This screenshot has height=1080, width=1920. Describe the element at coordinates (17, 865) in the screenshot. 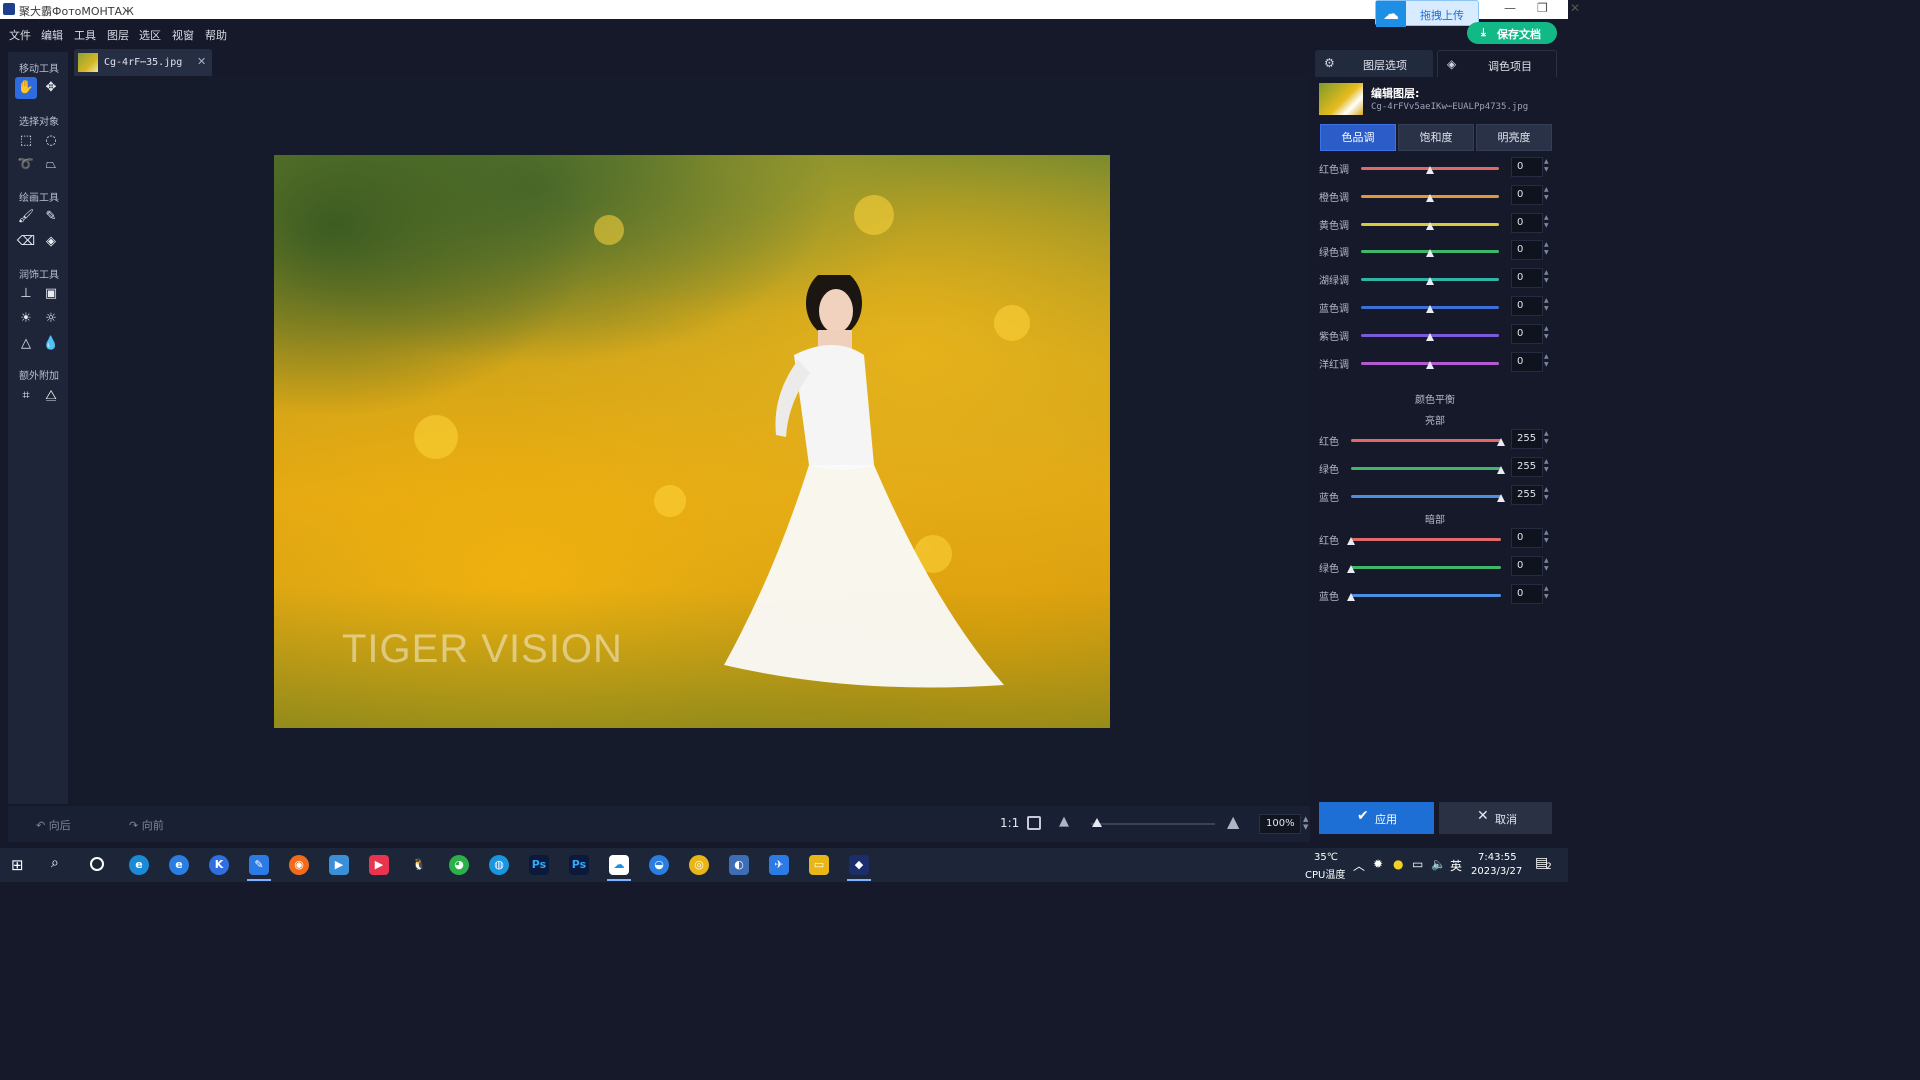

I see `windows-start-icon: ⊞` at that location.